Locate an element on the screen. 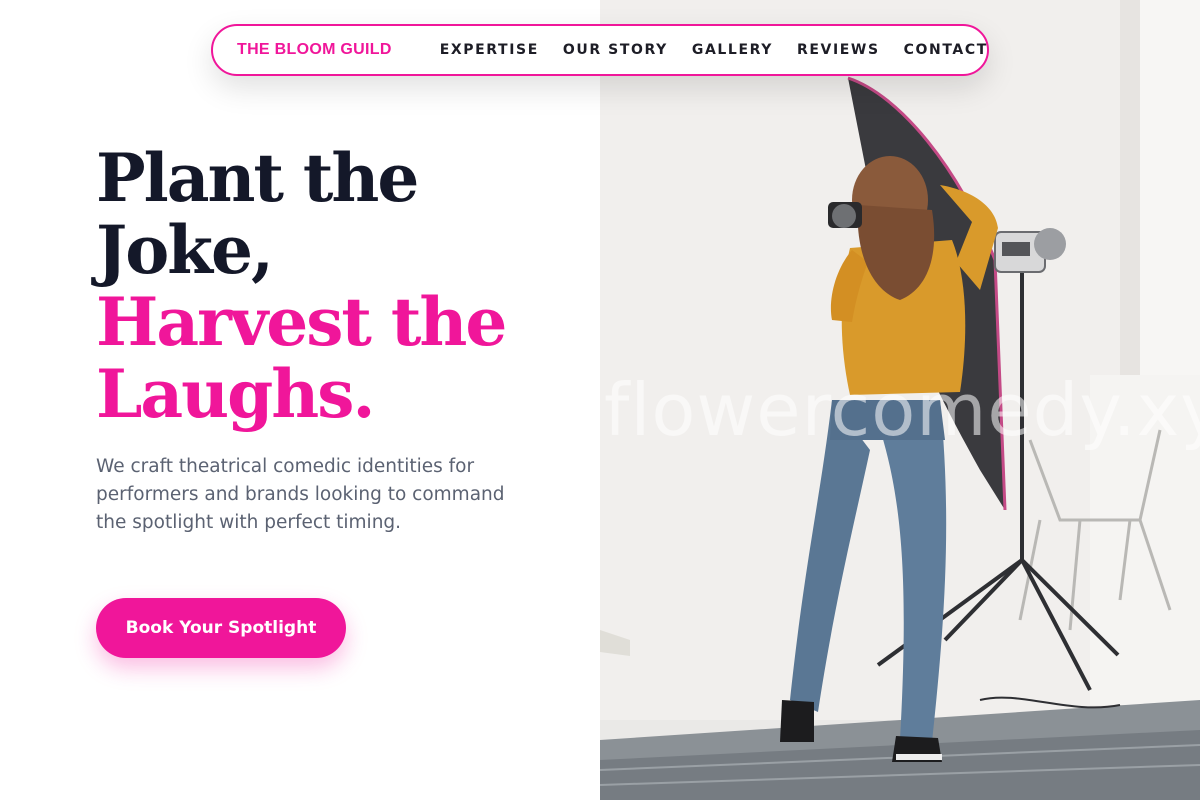 The height and width of the screenshot is (800, 1200). headline-line-3: Harvest the is located at coordinates (301, 322).